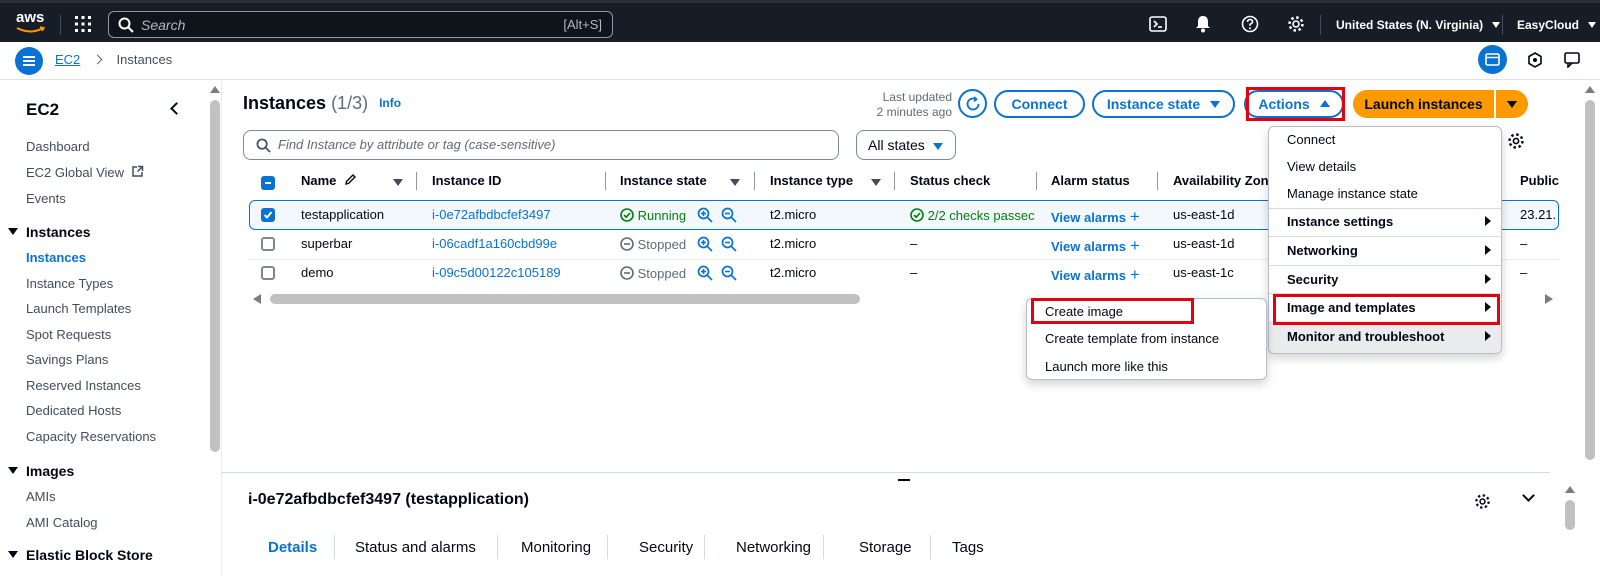 The image size is (1600, 576). I want to click on notifications-panel-icon, so click(1535, 61).